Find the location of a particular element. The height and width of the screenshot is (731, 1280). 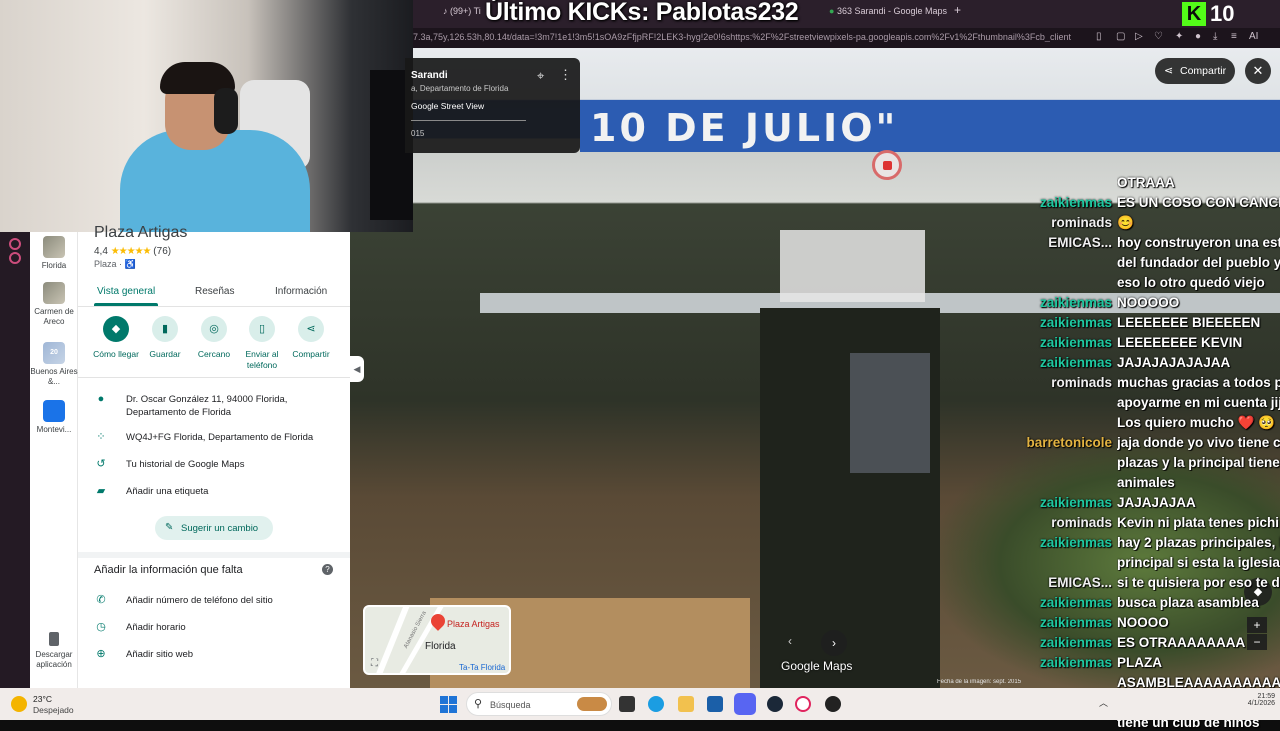

chat-username: barretonicole is located at coordinates (1051, 442).